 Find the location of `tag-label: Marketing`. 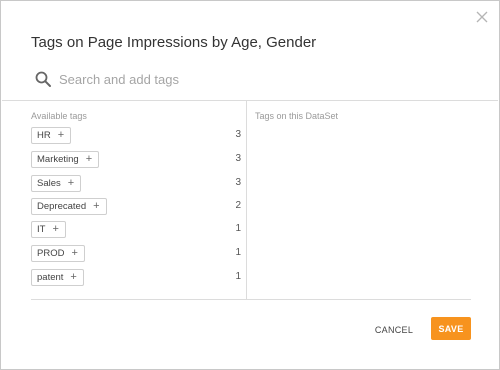

tag-label: Marketing is located at coordinates (58, 159).